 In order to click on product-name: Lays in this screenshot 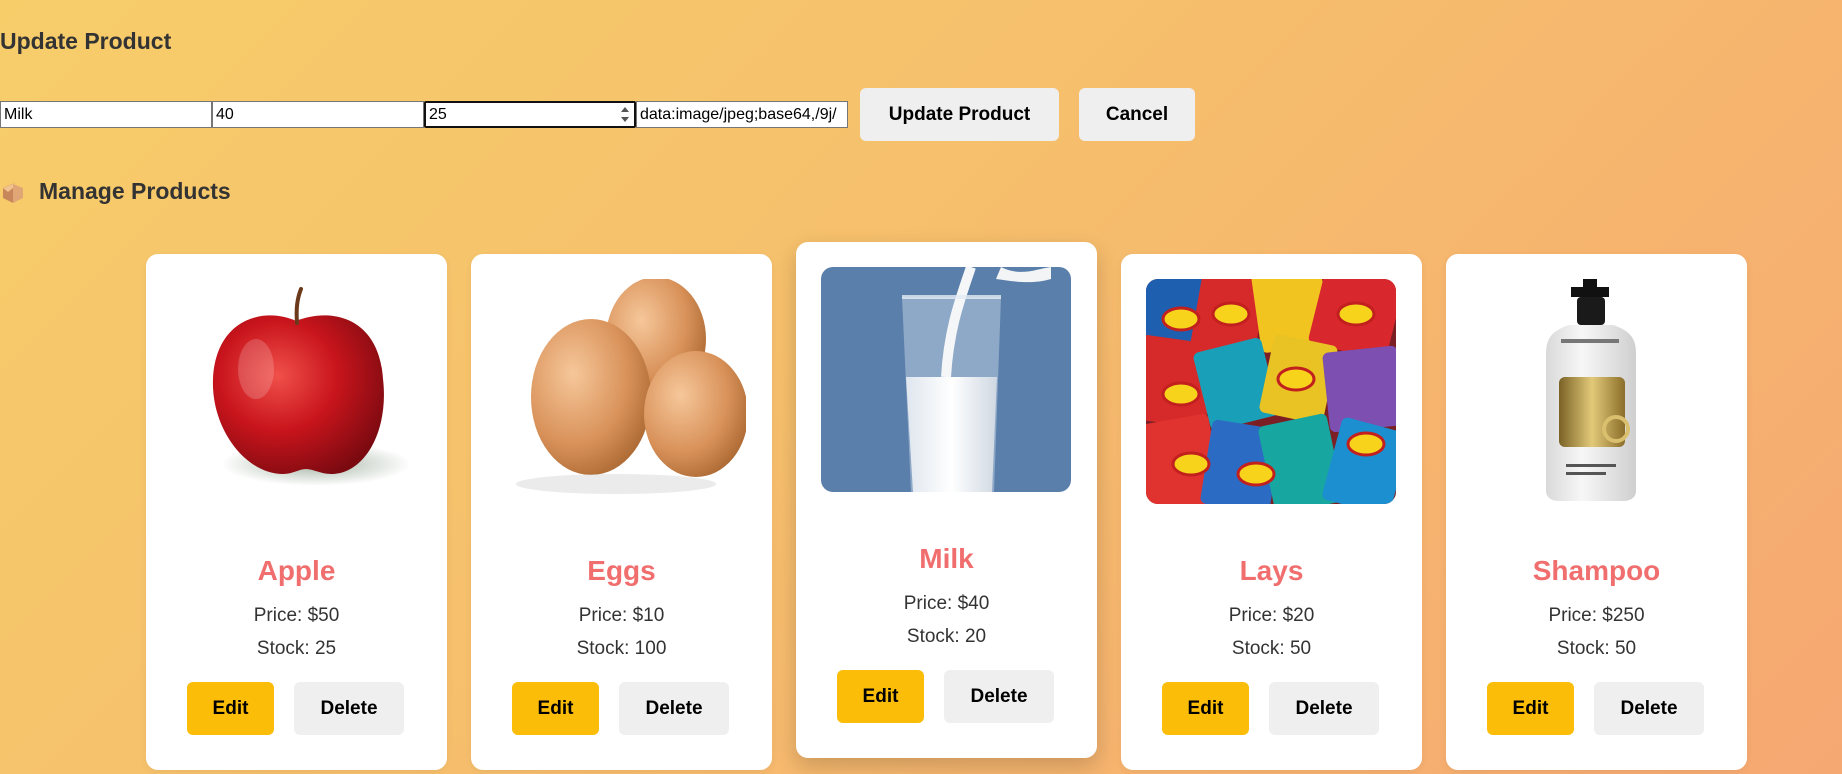, I will do `click(1271, 570)`.